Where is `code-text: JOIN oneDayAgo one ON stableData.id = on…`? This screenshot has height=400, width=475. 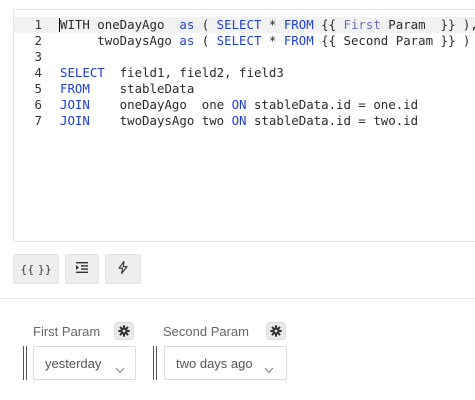
code-text: JOIN oneDayAgo one ON stableData.id = on… is located at coordinates (239, 105).